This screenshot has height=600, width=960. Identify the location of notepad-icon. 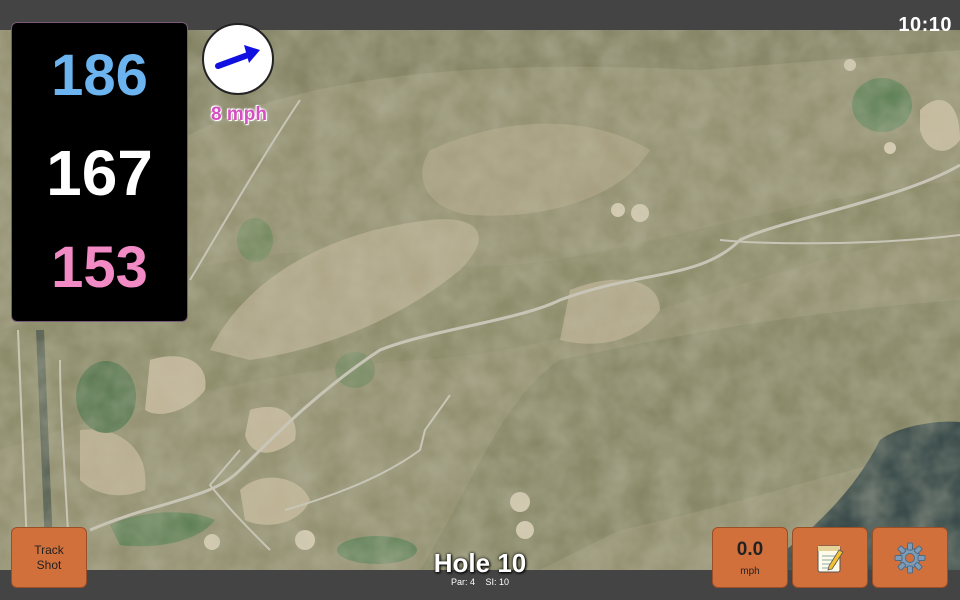
(830, 558).